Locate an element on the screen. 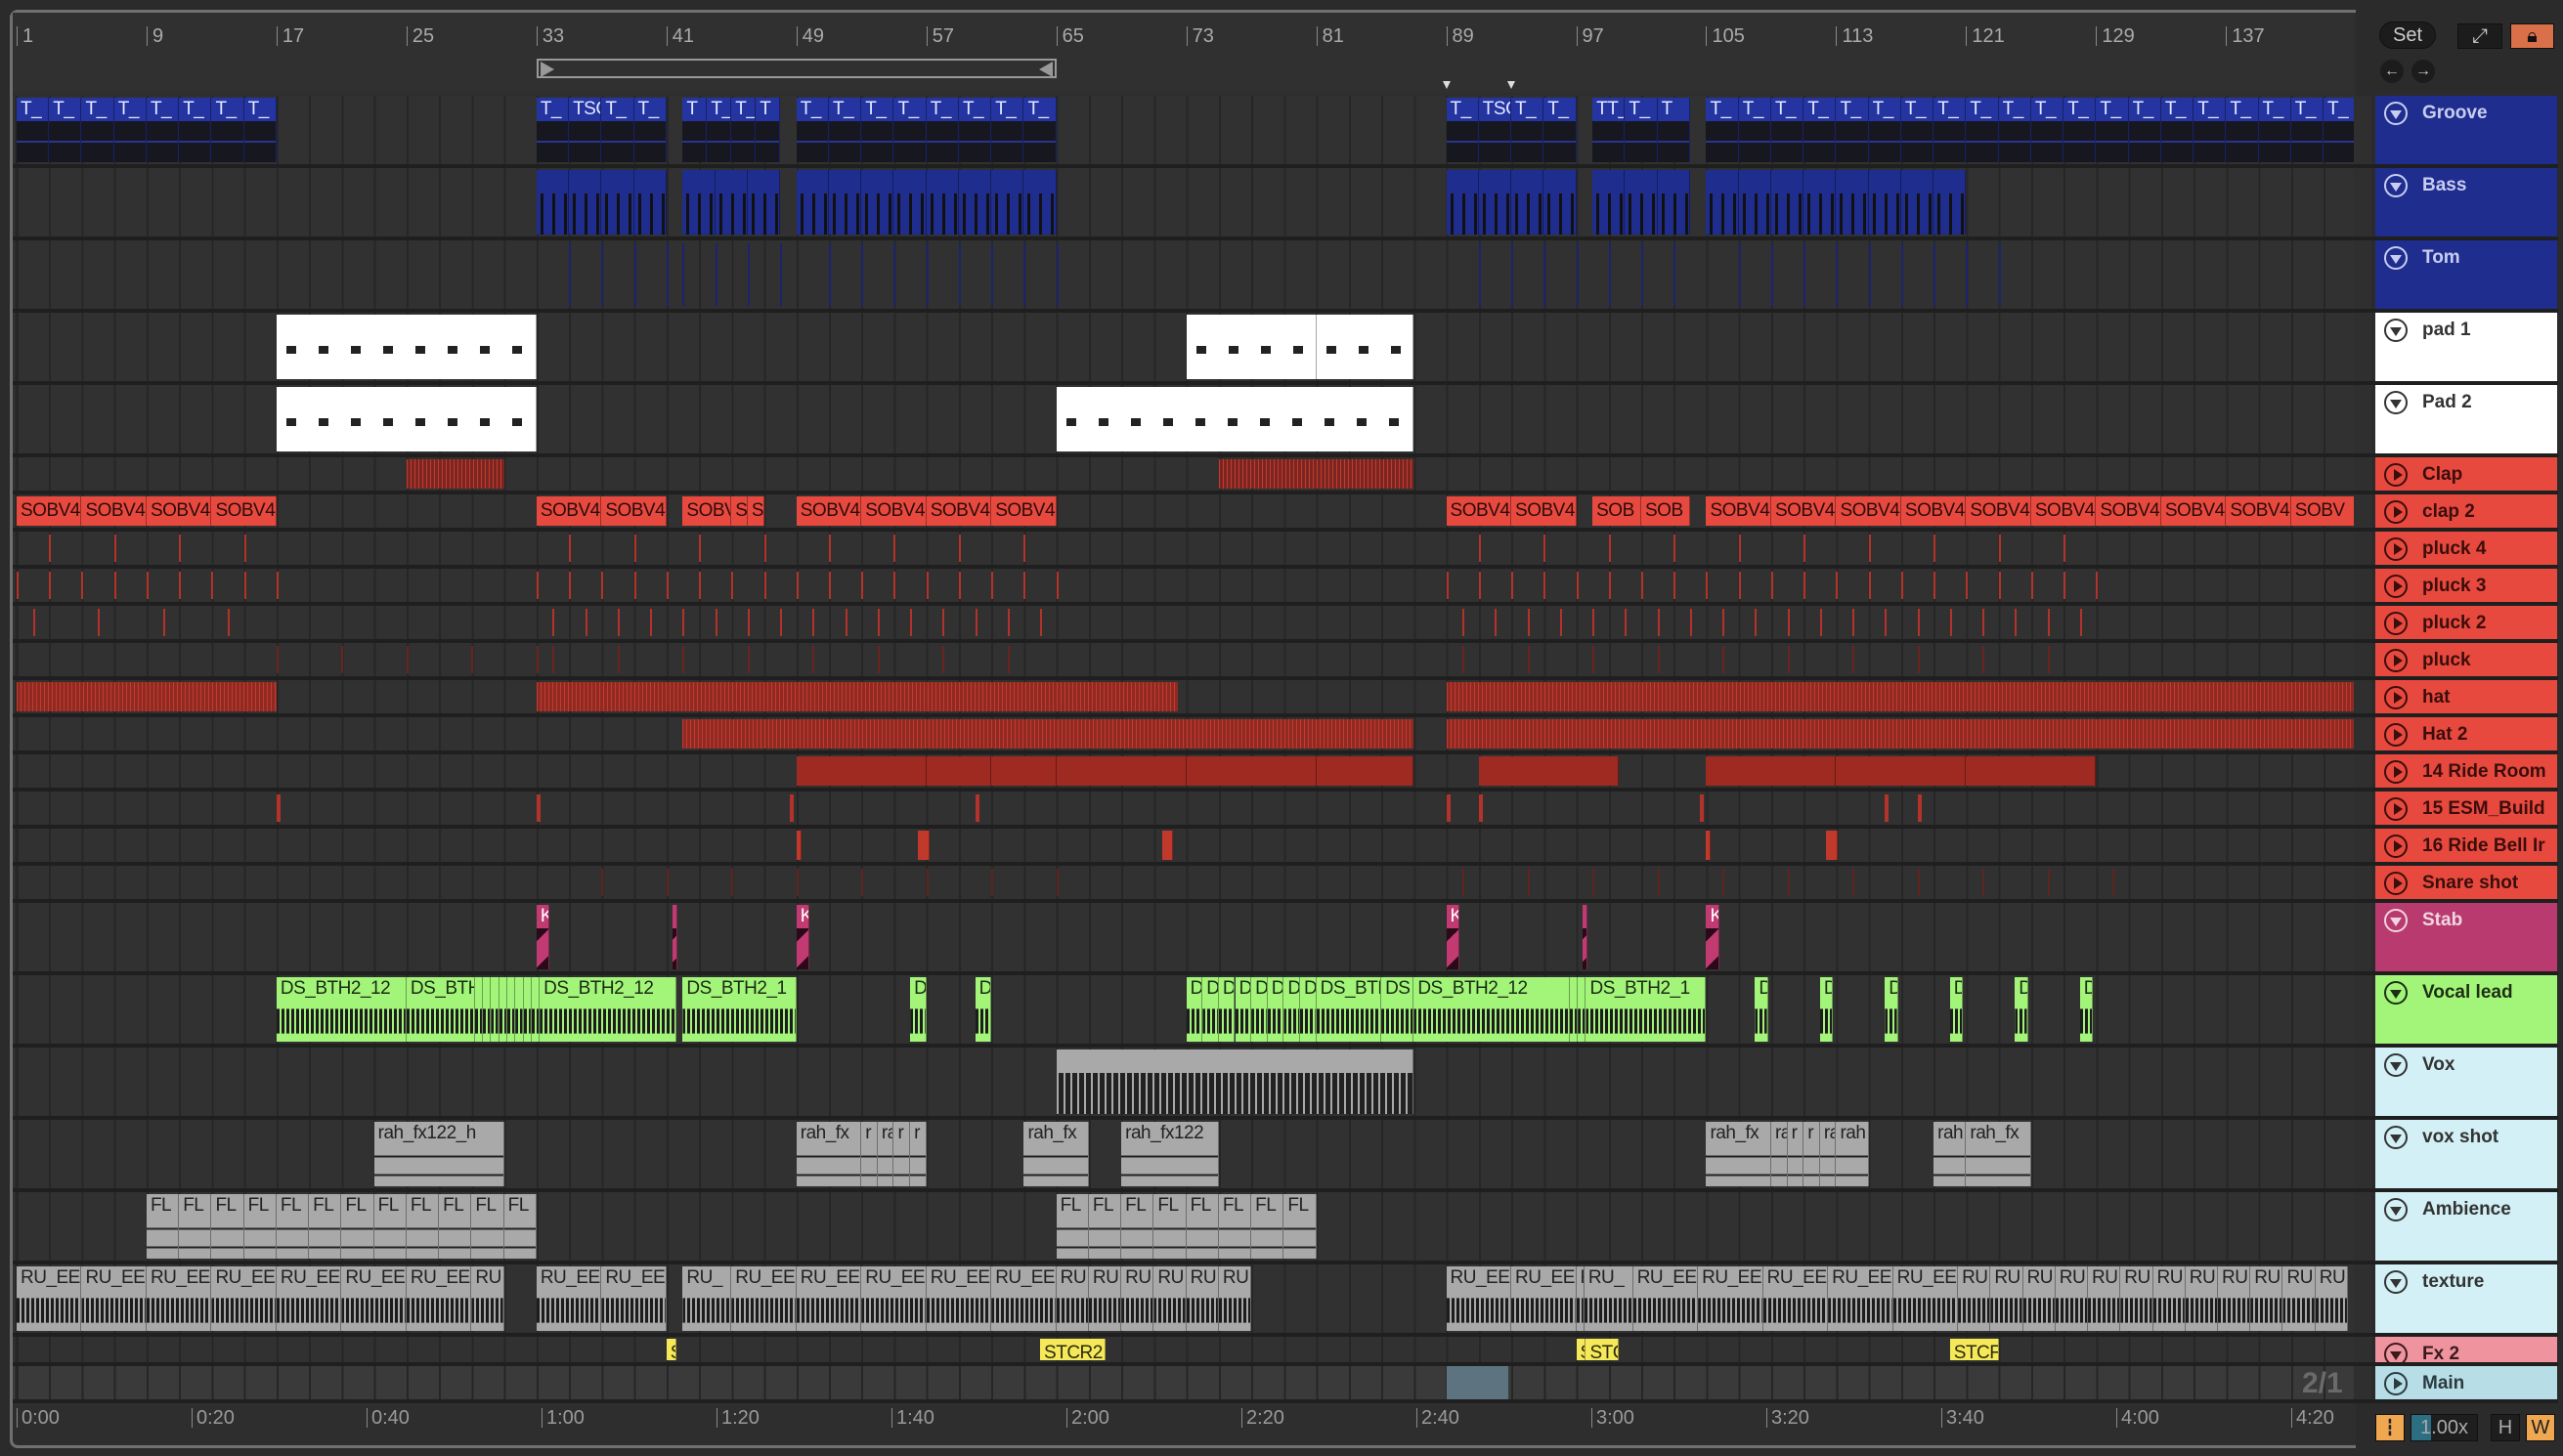  clip: T is located at coordinates (768, 130).